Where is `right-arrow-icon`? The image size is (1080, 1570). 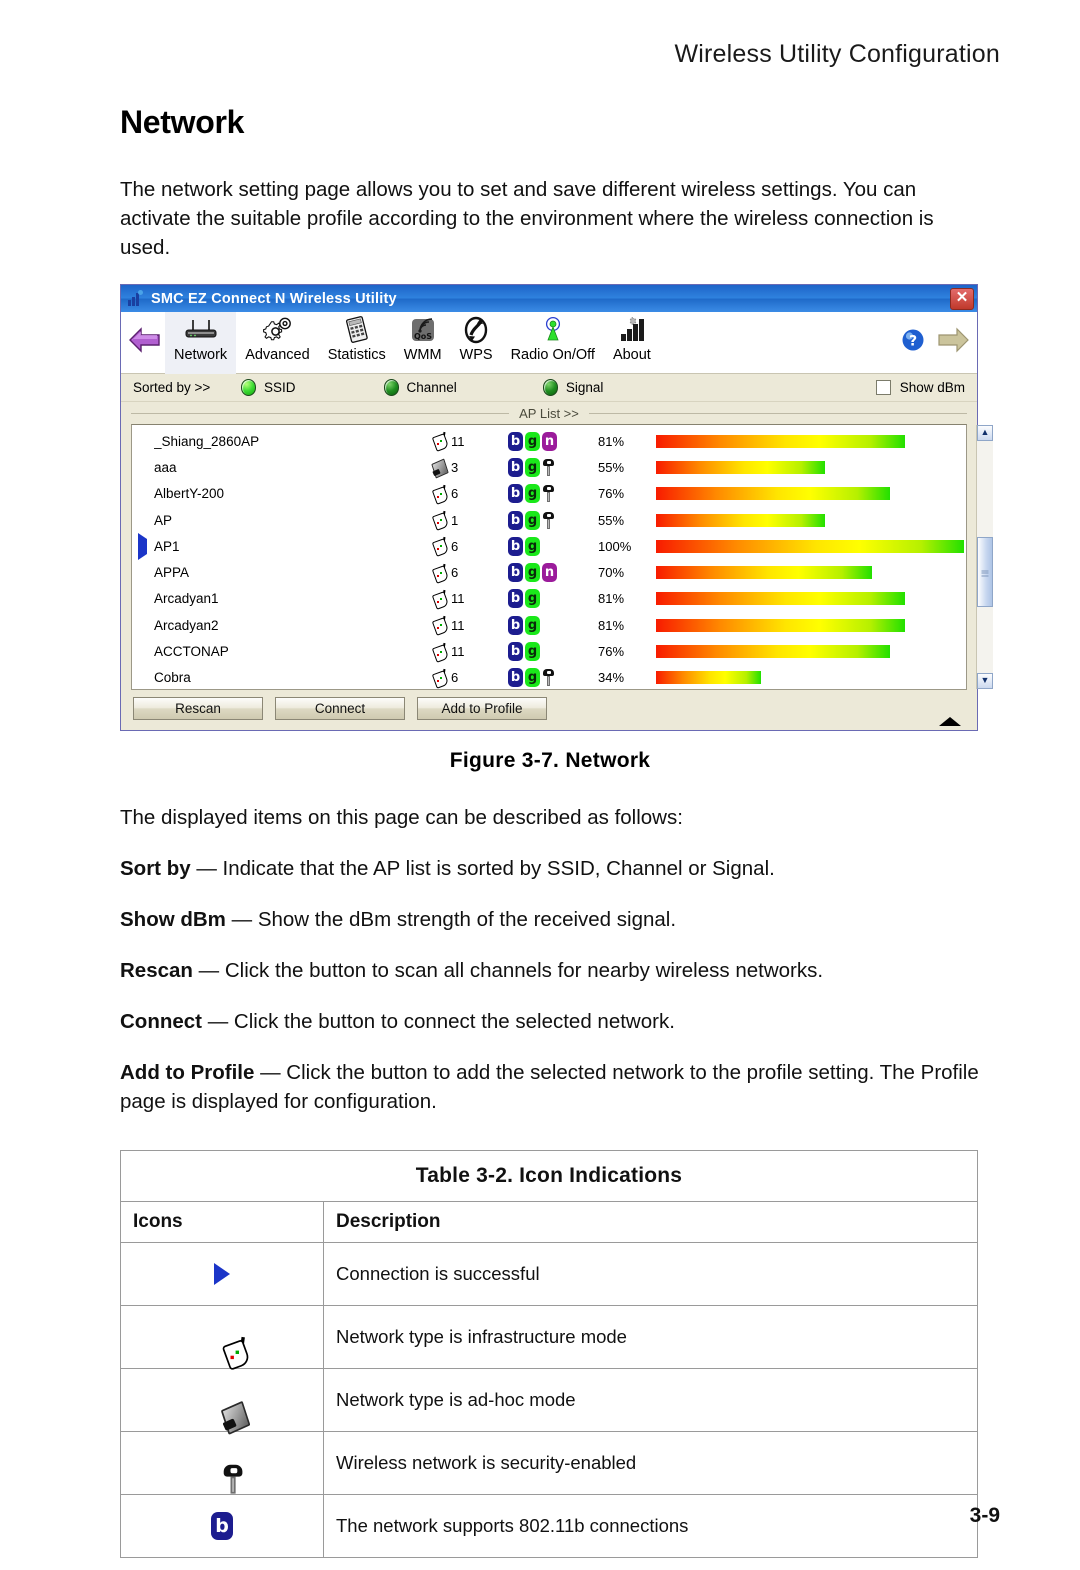 right-arrow-icon is located at coordinates (953, 342).